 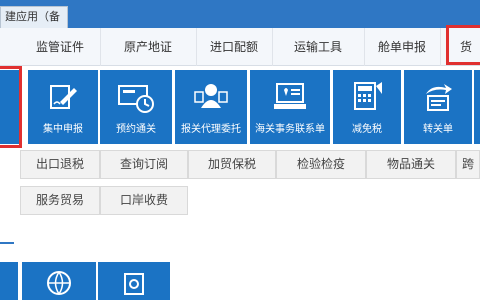 What do you see at coordinates (134, 284) in the screenshot?
I see `safe-icon` at bounding box center [134, 284].